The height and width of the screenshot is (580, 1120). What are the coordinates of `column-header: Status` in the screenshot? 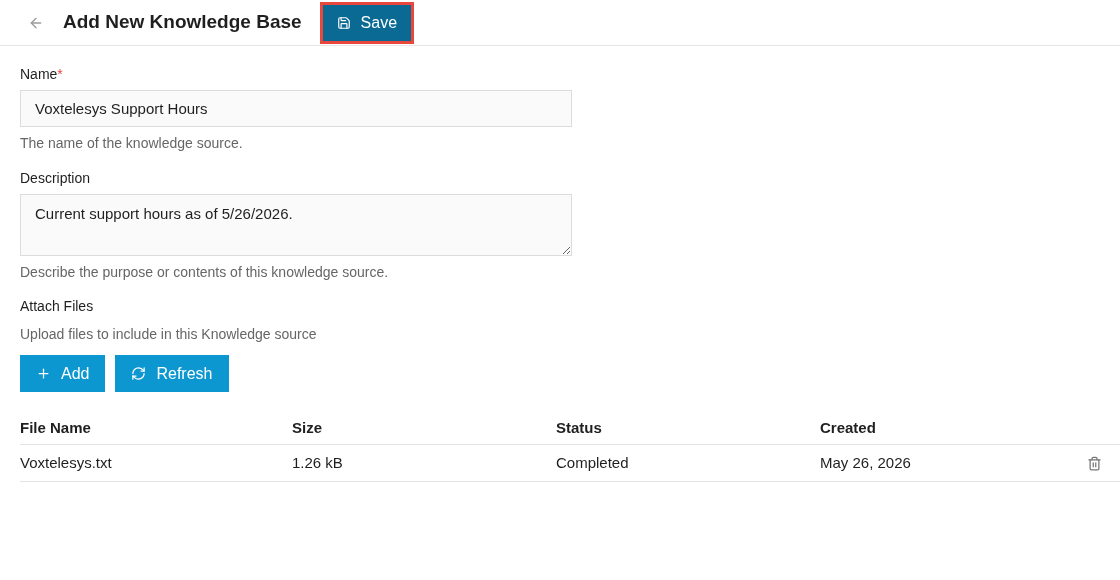 It's located at (579, 427).